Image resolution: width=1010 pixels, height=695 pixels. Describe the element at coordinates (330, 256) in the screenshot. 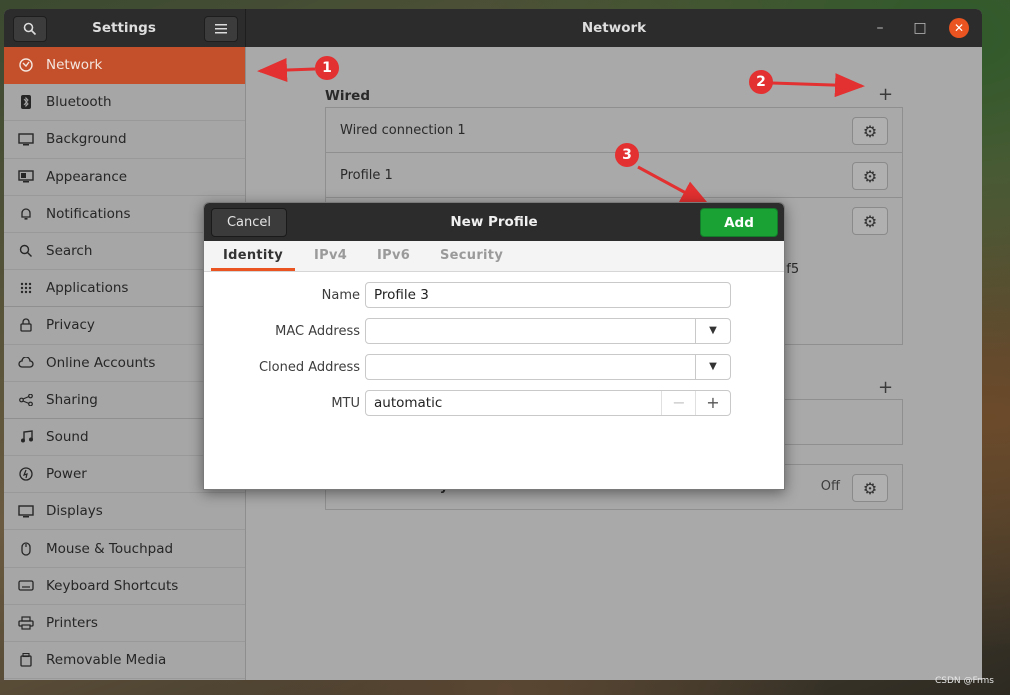

I see `tab-ipv4: IPv4` at that location.